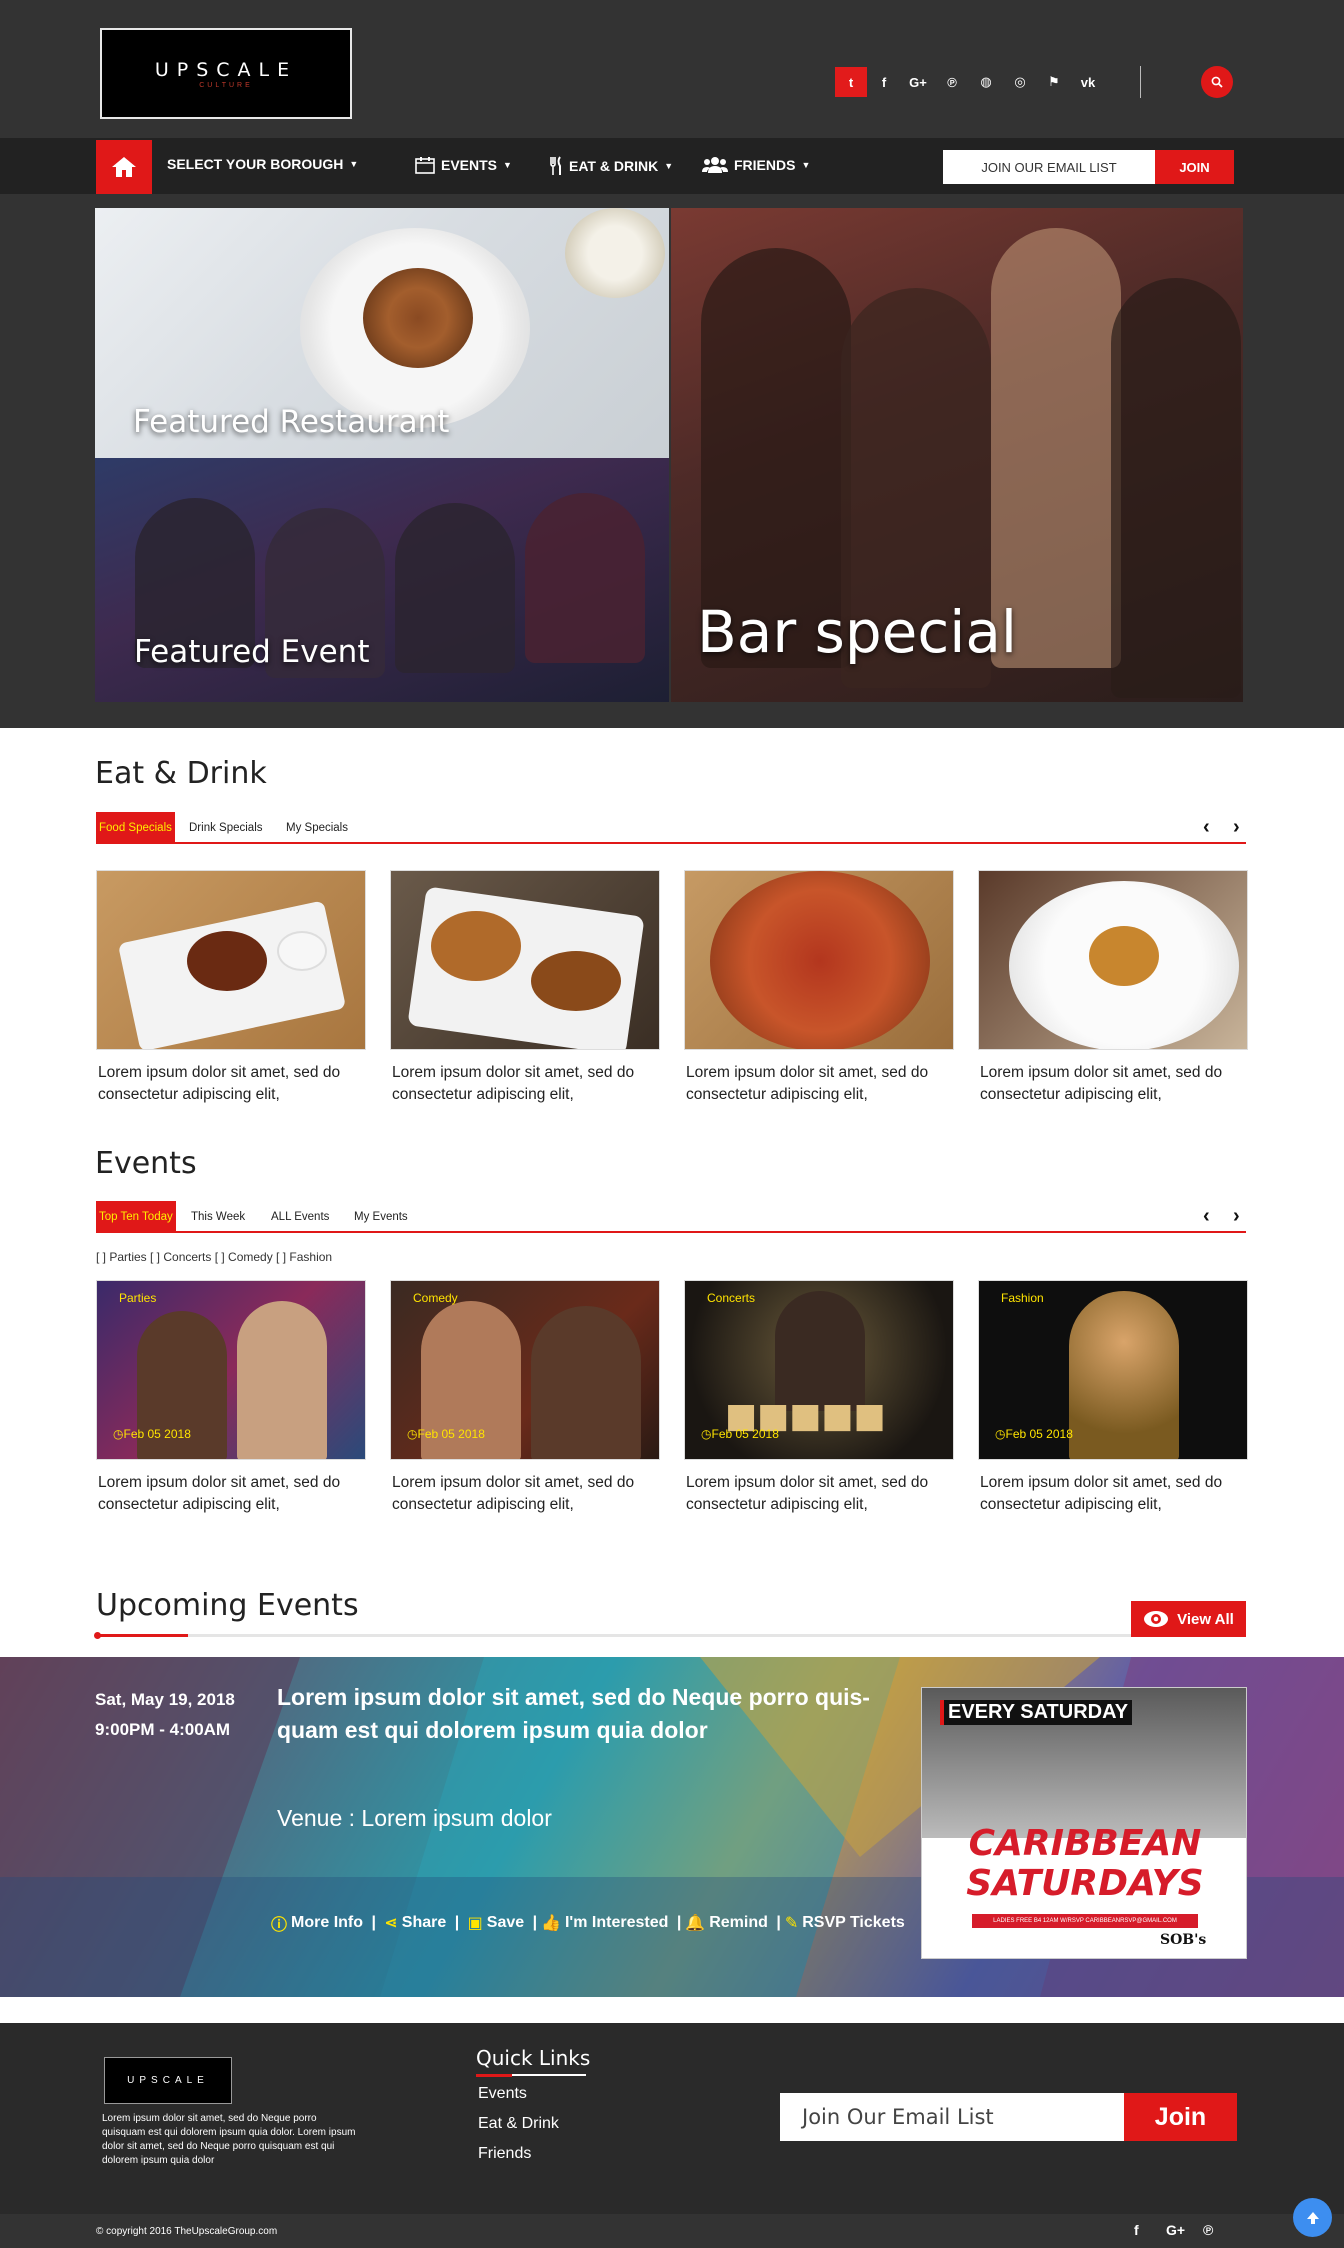 The height and width of the screenshot is (2248, 1344). What do you see at coordinates (226, 73) in the screenshot?
I see `site-logo: UPSCALE CULTURE` at bounding box center [226, 73].